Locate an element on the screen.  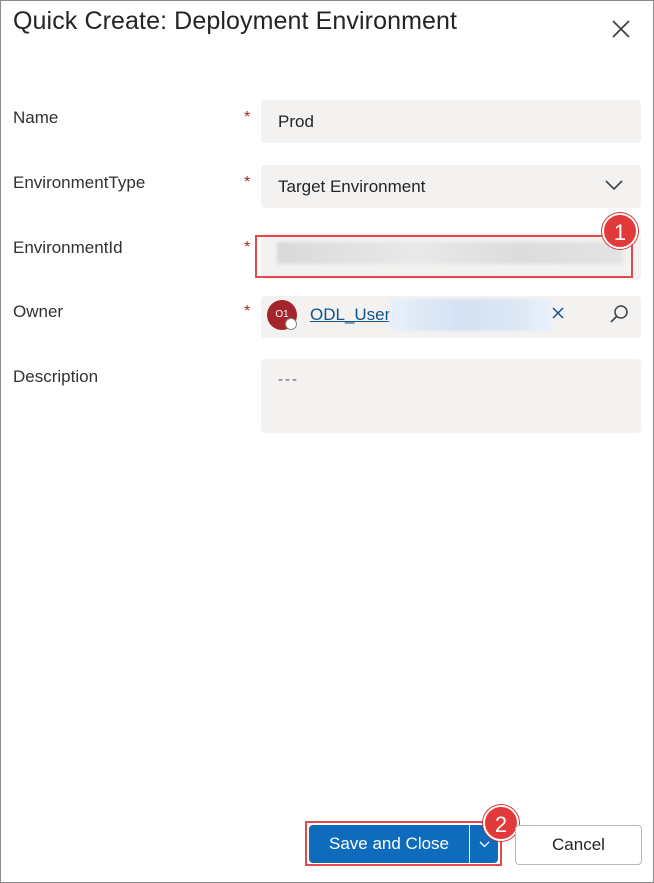
owner-lookup: O1 ODL_User is located at coordinates (451, 317).